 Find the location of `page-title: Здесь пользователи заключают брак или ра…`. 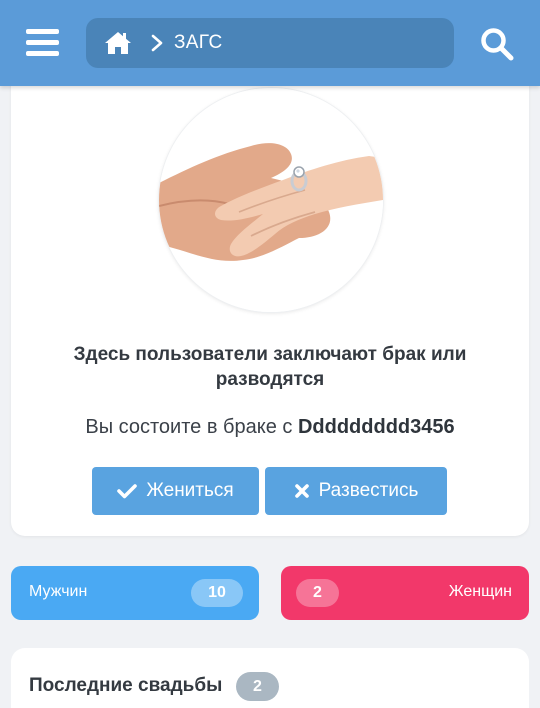

page-title: Здесь пользователи заключают брак или ра… is located at coordinates (270, 367).